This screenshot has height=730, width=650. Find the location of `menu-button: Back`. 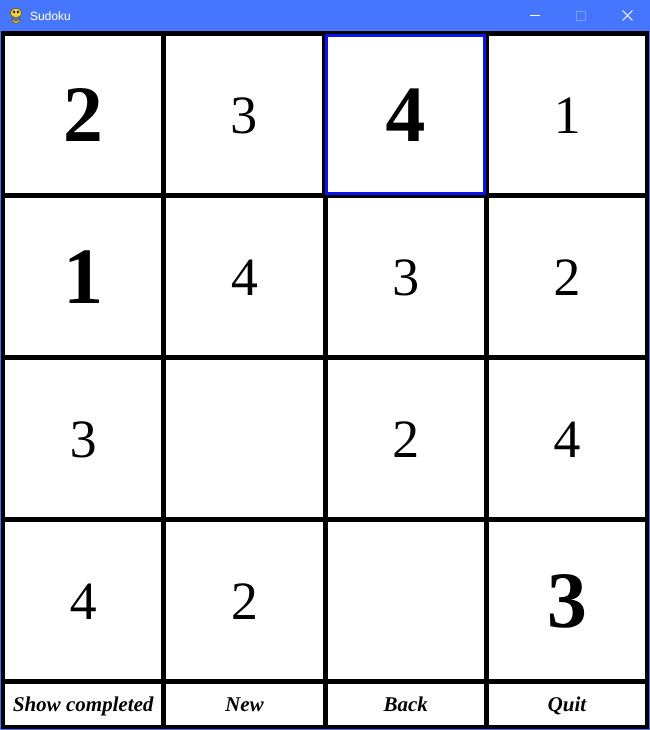

menu-button: Back is located at coordinates (406, 704).